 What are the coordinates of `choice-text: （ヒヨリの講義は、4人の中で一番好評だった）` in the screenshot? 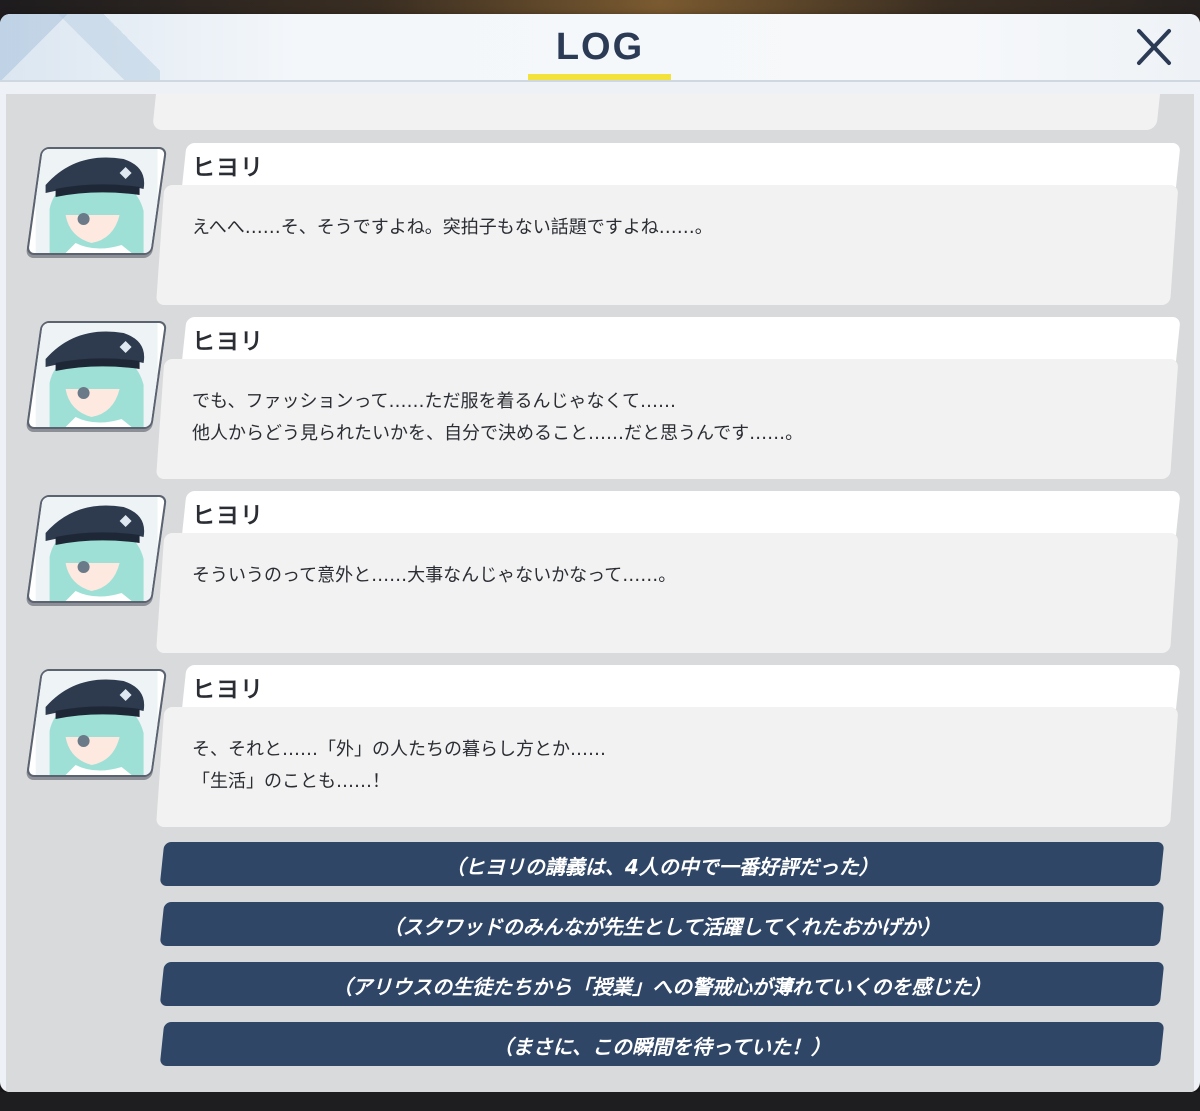 It's located at (661, 867).